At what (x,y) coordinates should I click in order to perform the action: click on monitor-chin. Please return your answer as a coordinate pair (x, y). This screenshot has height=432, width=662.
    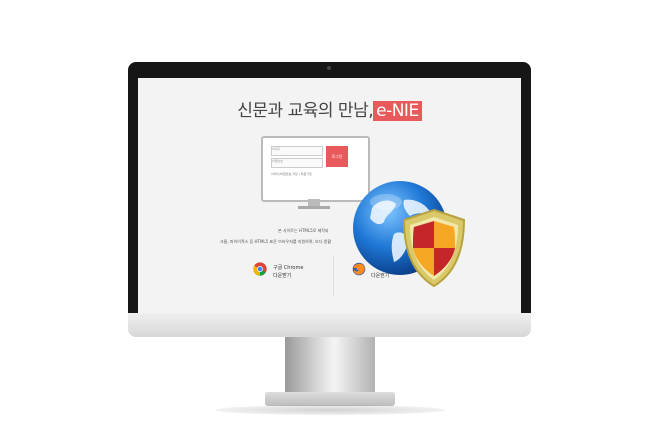
    Looking at the image, I should click on (329, 325).